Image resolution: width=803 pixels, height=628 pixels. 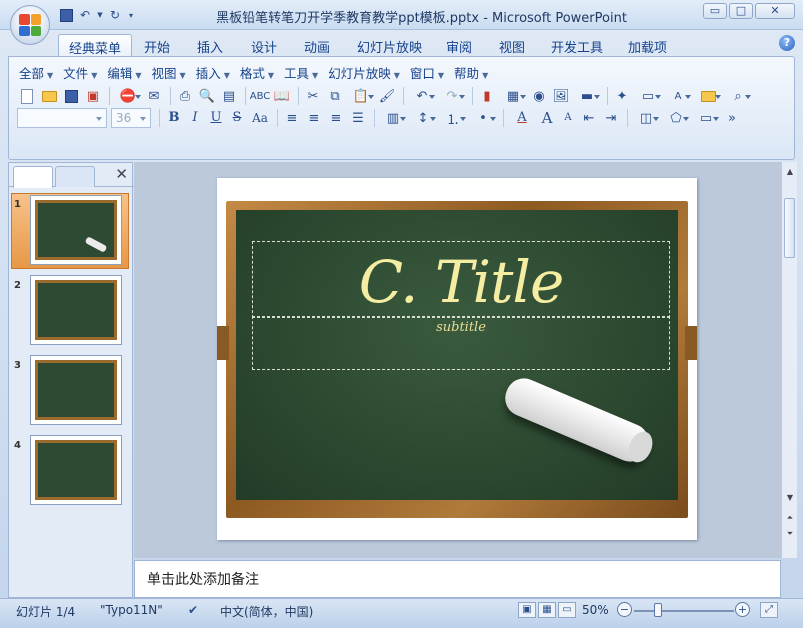 I want to click on italic-button: I, so click(x=195, y=118).